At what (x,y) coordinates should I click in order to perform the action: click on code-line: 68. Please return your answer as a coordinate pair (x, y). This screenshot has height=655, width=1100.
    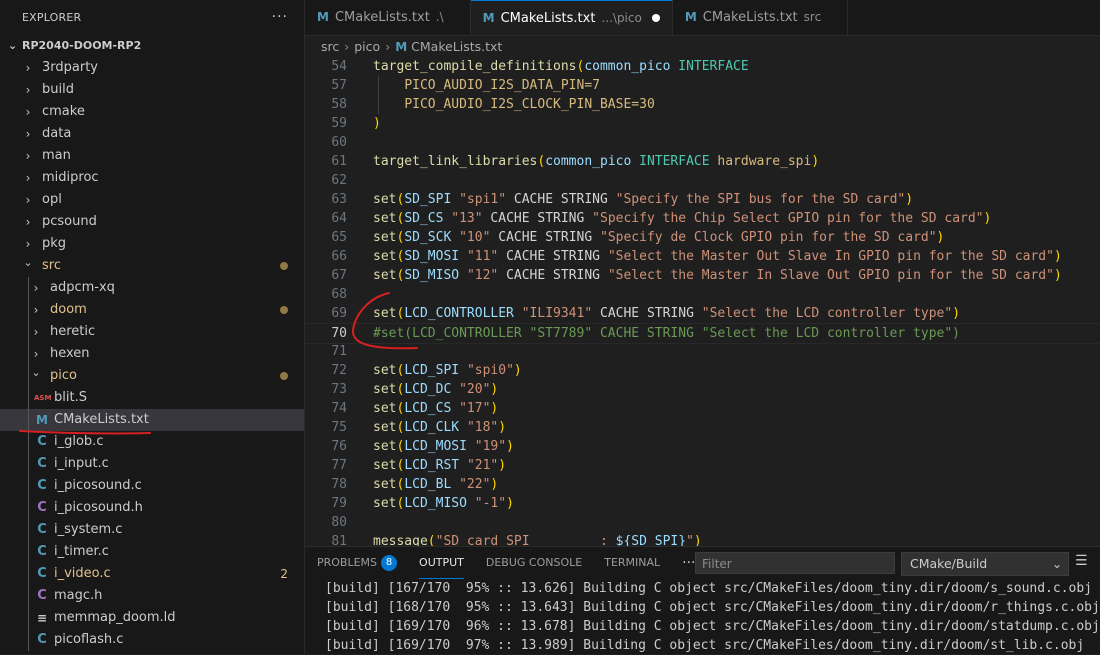
    Looking at the image, I should click on (702, 294).